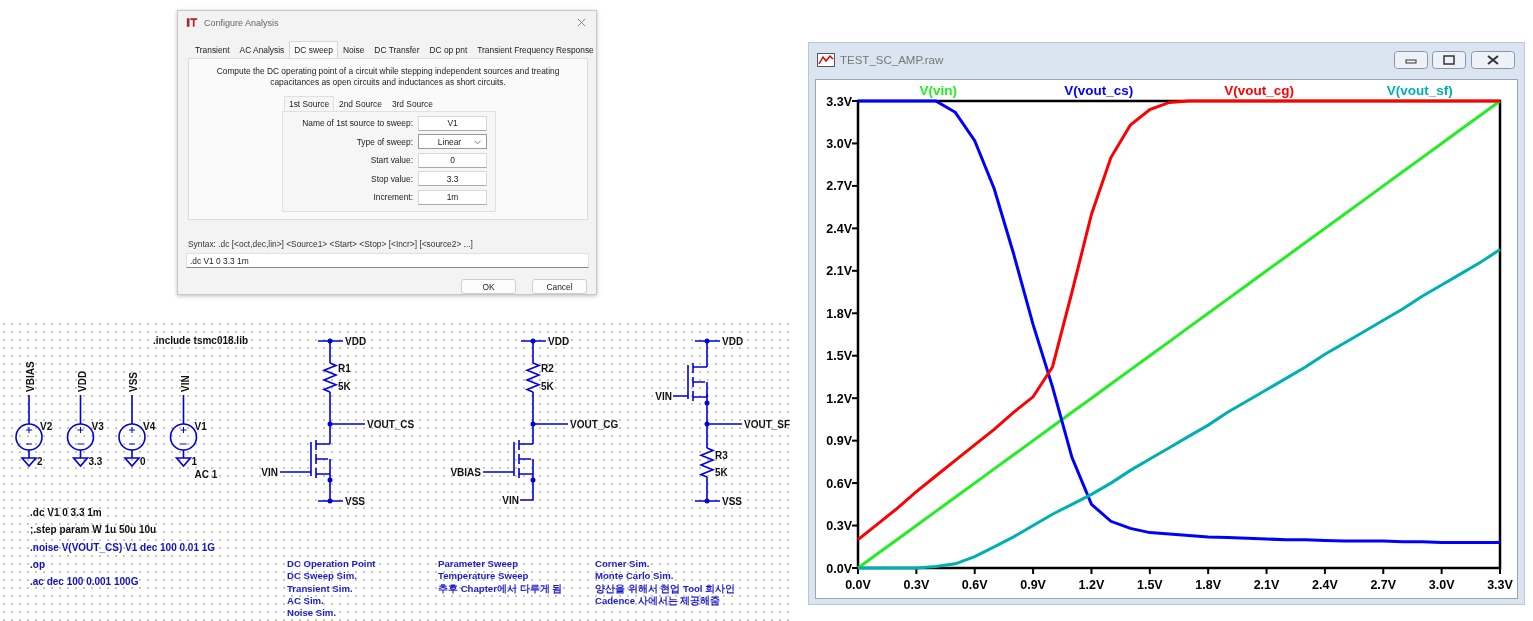 The height and width of the screenshot is (621, 1533). Describe the element at coordinates (635, 576) in the screenshot. I see `note-text: Monte Carlo Sim.` at that location.